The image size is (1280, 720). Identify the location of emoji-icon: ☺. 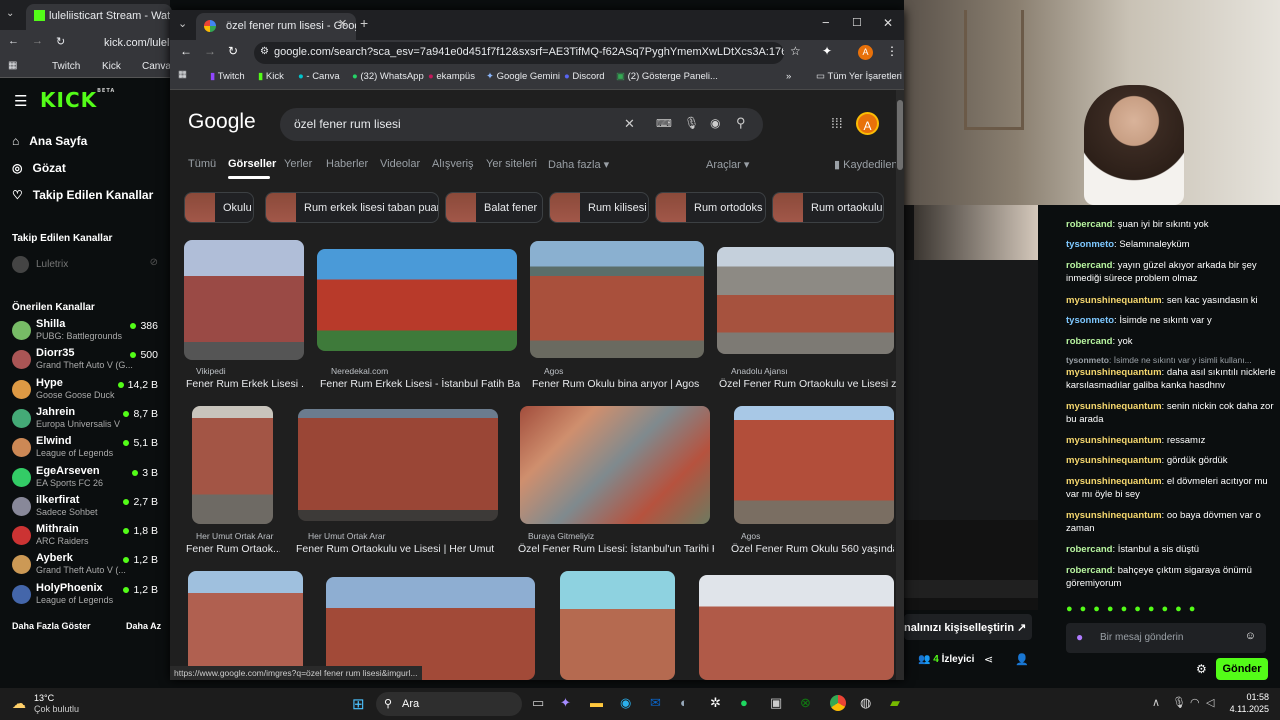
(1250, 636).